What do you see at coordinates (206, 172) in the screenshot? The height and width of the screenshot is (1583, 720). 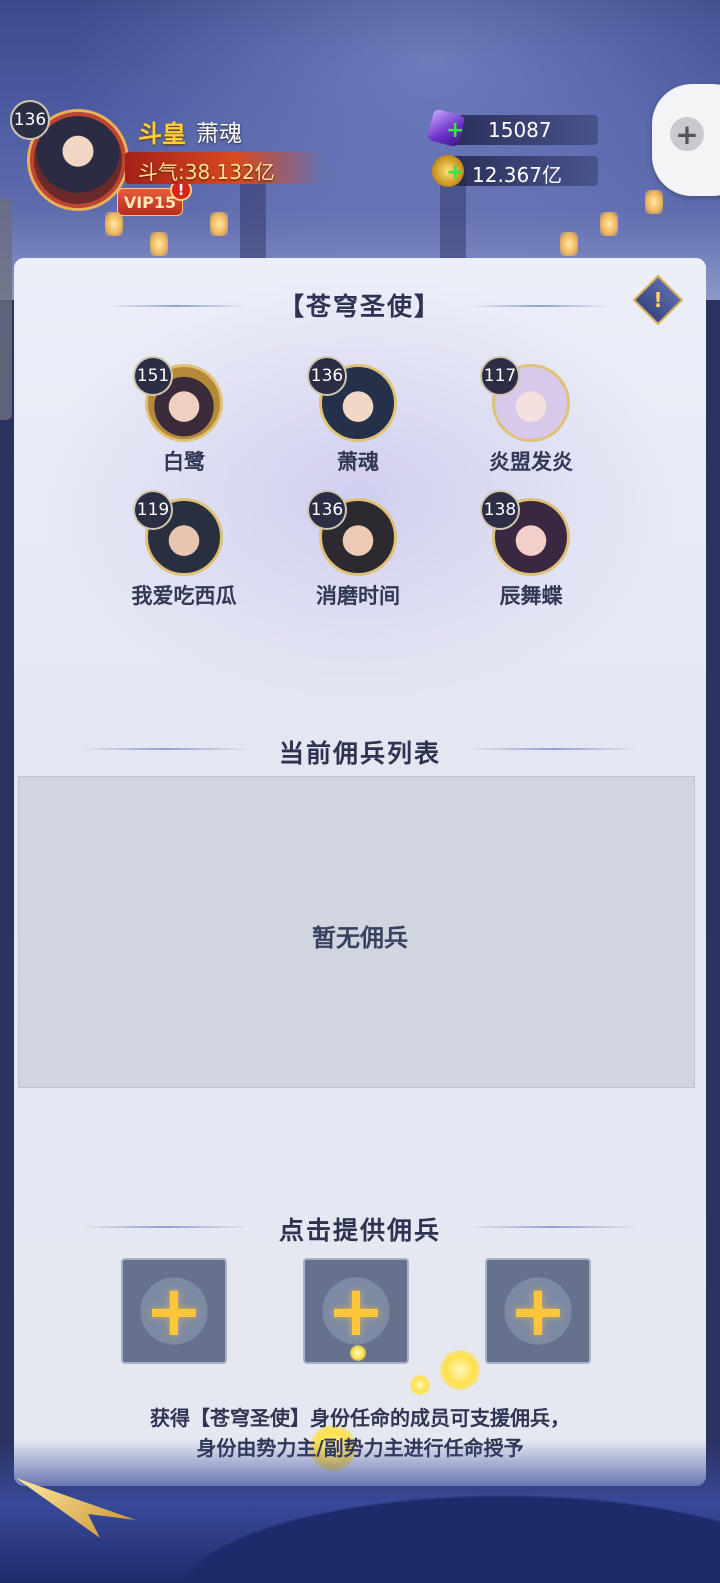 I see `player-power: 斗气:38.132亿` at bounding box center [206, 172].